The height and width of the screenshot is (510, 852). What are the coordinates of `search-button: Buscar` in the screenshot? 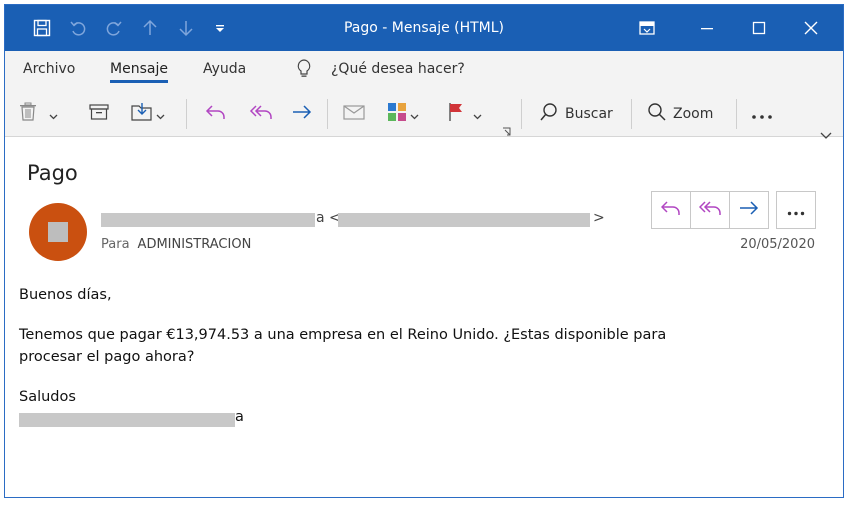 It's located at (576, 114).